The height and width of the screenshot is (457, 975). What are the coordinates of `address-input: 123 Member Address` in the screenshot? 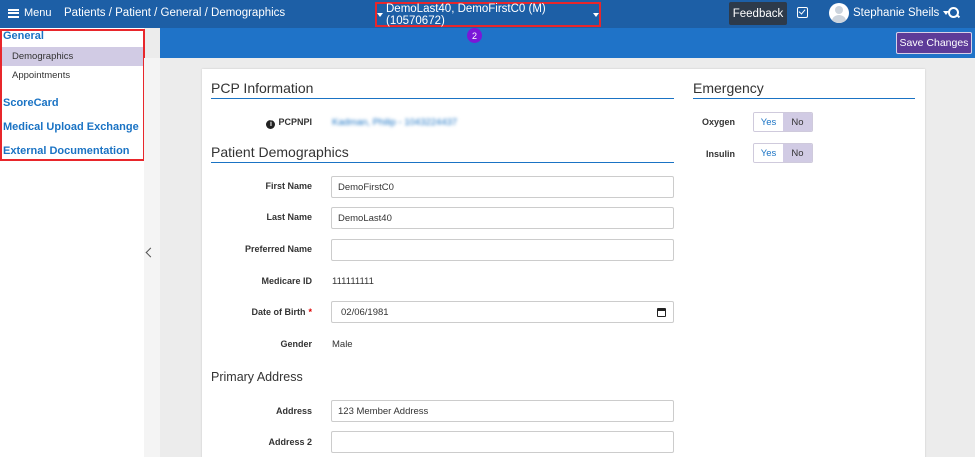 It's located at (502, 411).